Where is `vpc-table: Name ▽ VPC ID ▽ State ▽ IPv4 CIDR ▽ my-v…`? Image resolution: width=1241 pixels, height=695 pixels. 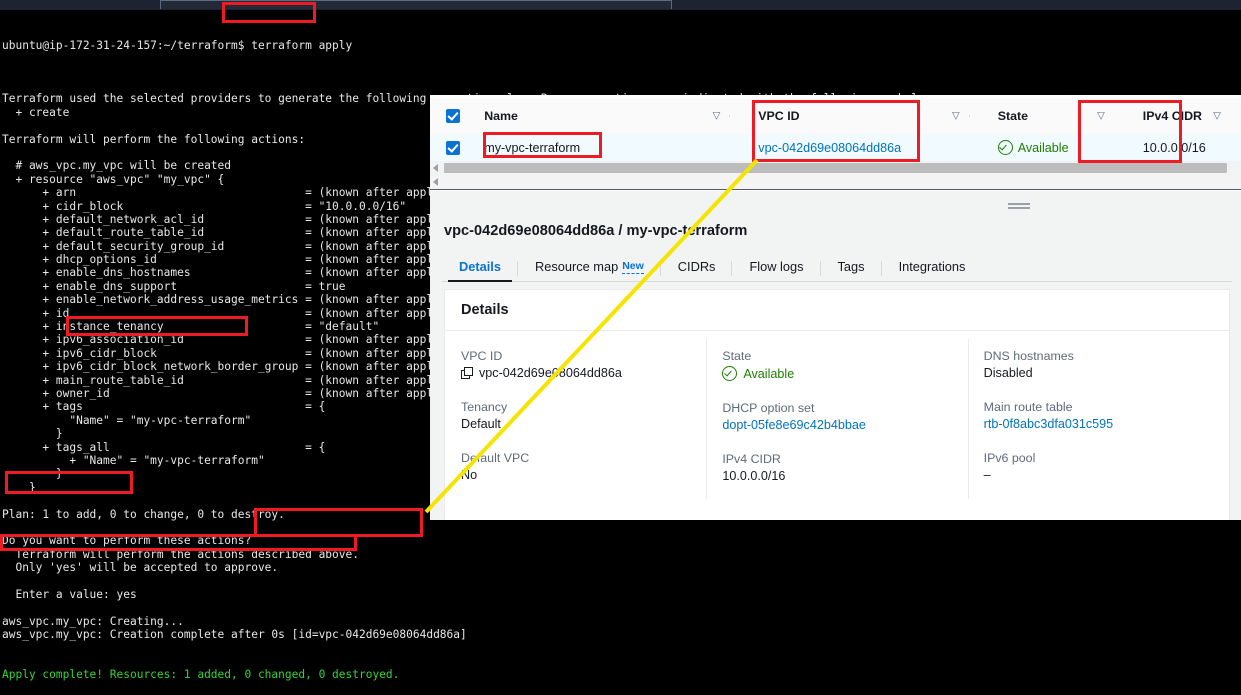 vpc-table: Name ▽ VPC ID ▽ State ▽ IPv4 CIDR ▽ my-v… is located at coordinates (835, 128).